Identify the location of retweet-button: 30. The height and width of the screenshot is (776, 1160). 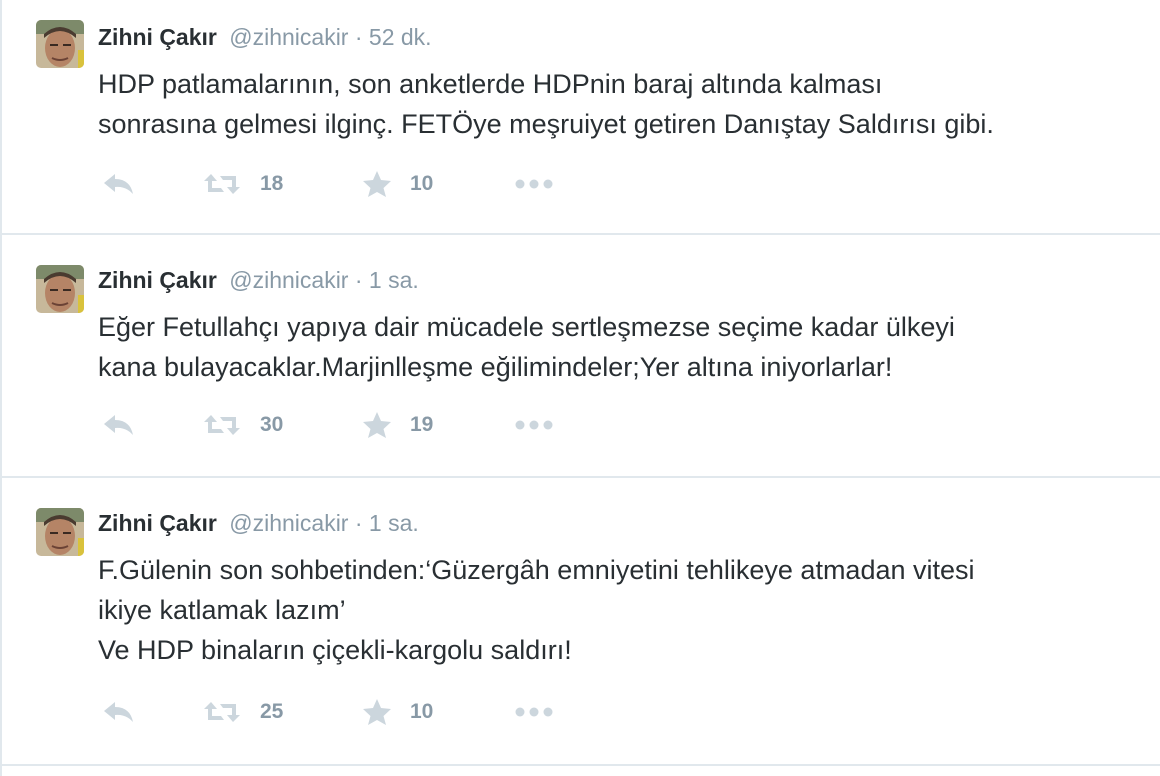
(242, 425).